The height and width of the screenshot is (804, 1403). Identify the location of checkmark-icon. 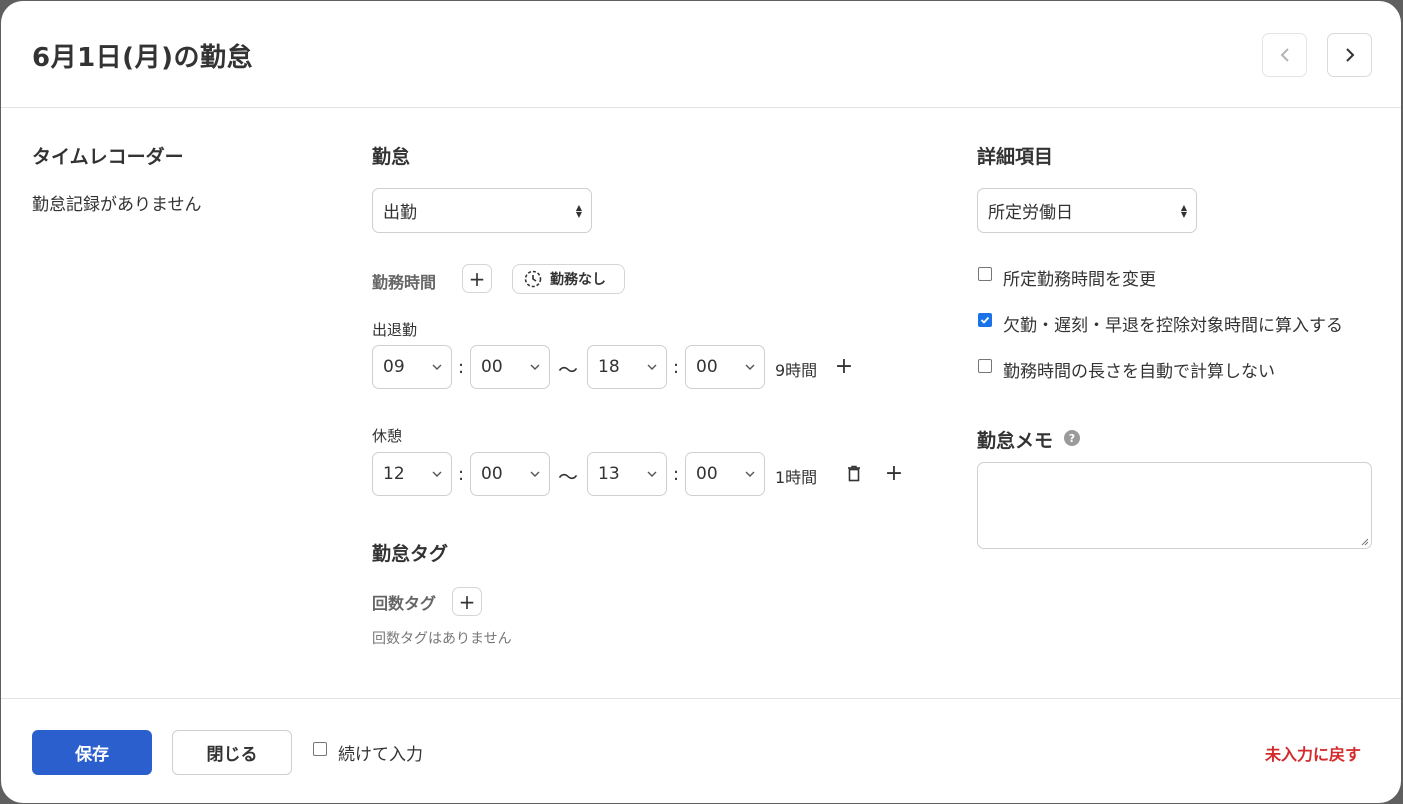
(985, 320).